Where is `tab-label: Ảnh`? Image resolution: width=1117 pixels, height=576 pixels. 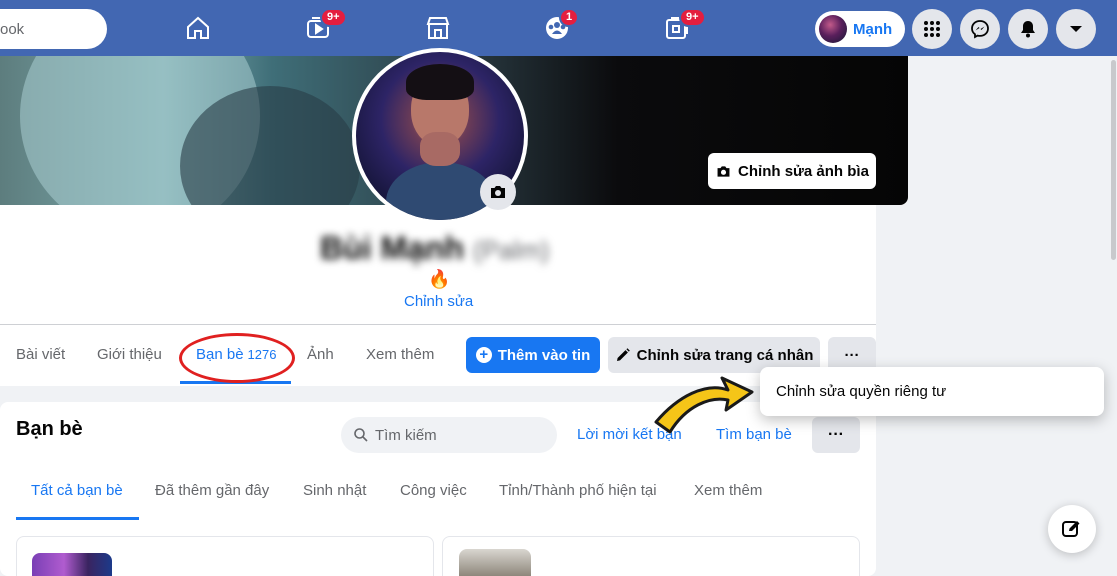 tab-label: Ảnh is located at coordinates (320, 354).